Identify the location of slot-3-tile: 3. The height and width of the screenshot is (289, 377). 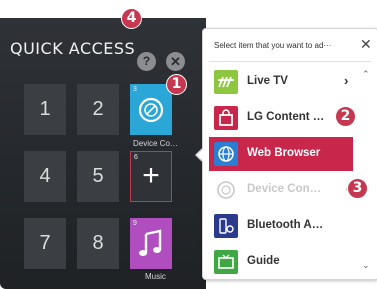
(151, 109).